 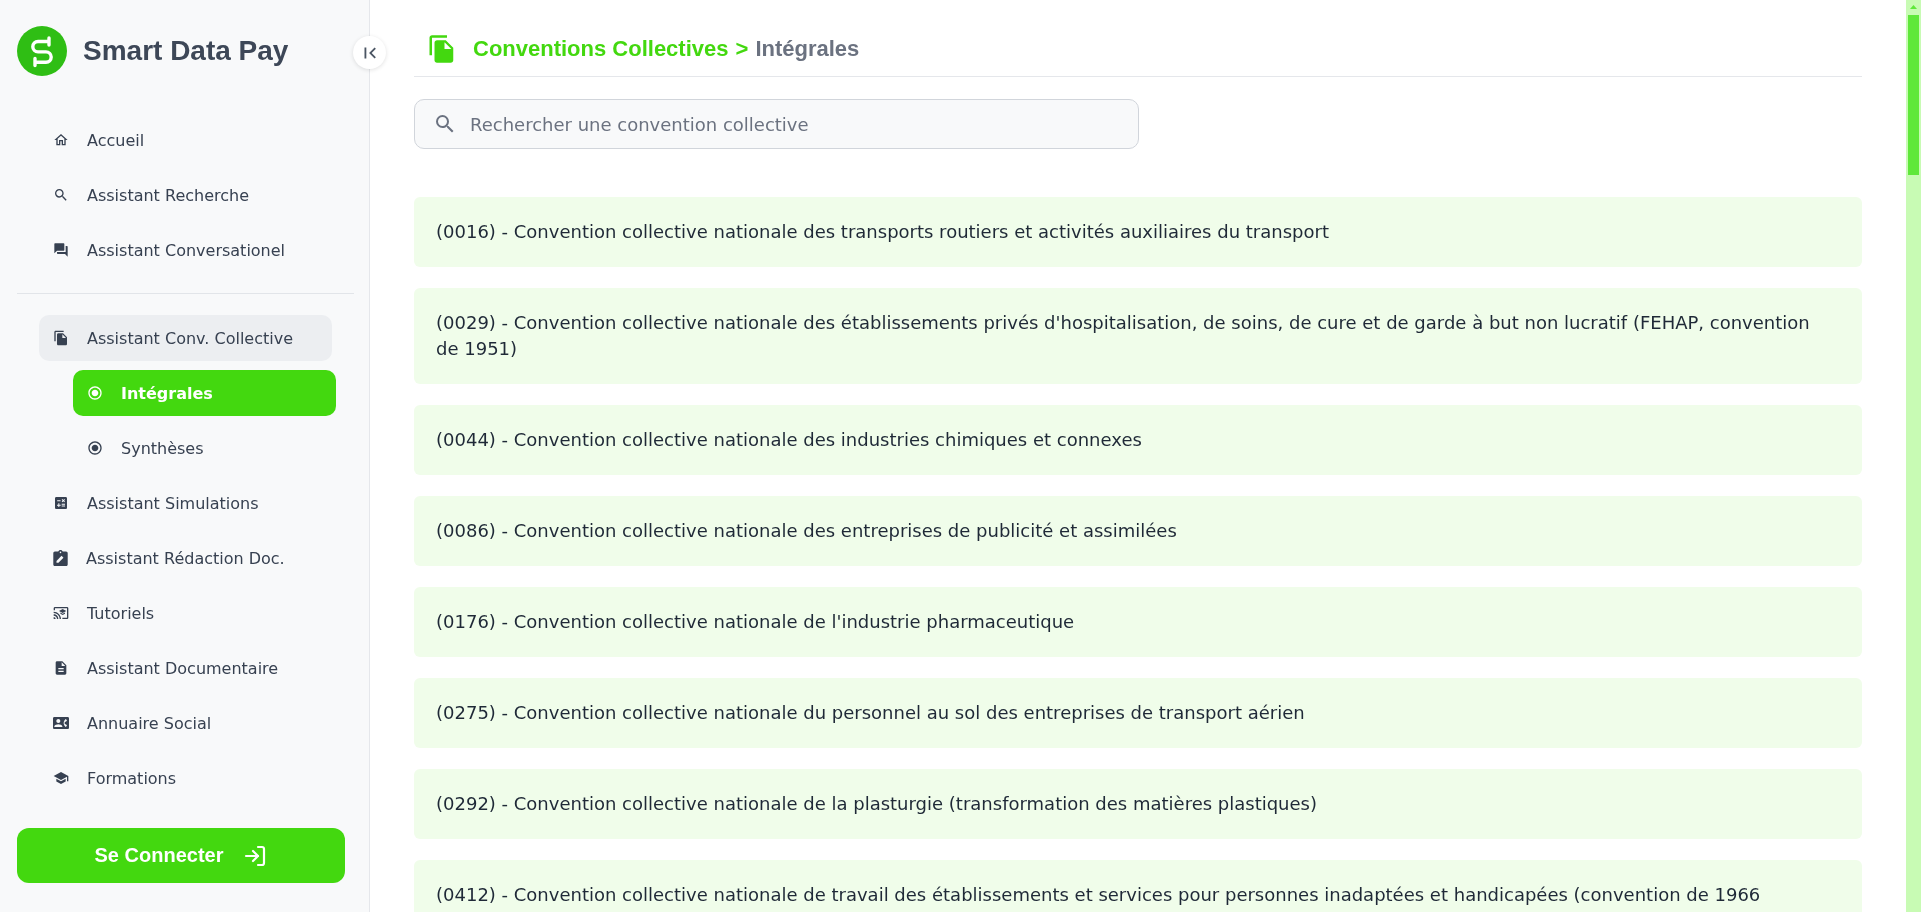 I want to click on nav-item: Assistant Recherche, so click(x=185, y=195).